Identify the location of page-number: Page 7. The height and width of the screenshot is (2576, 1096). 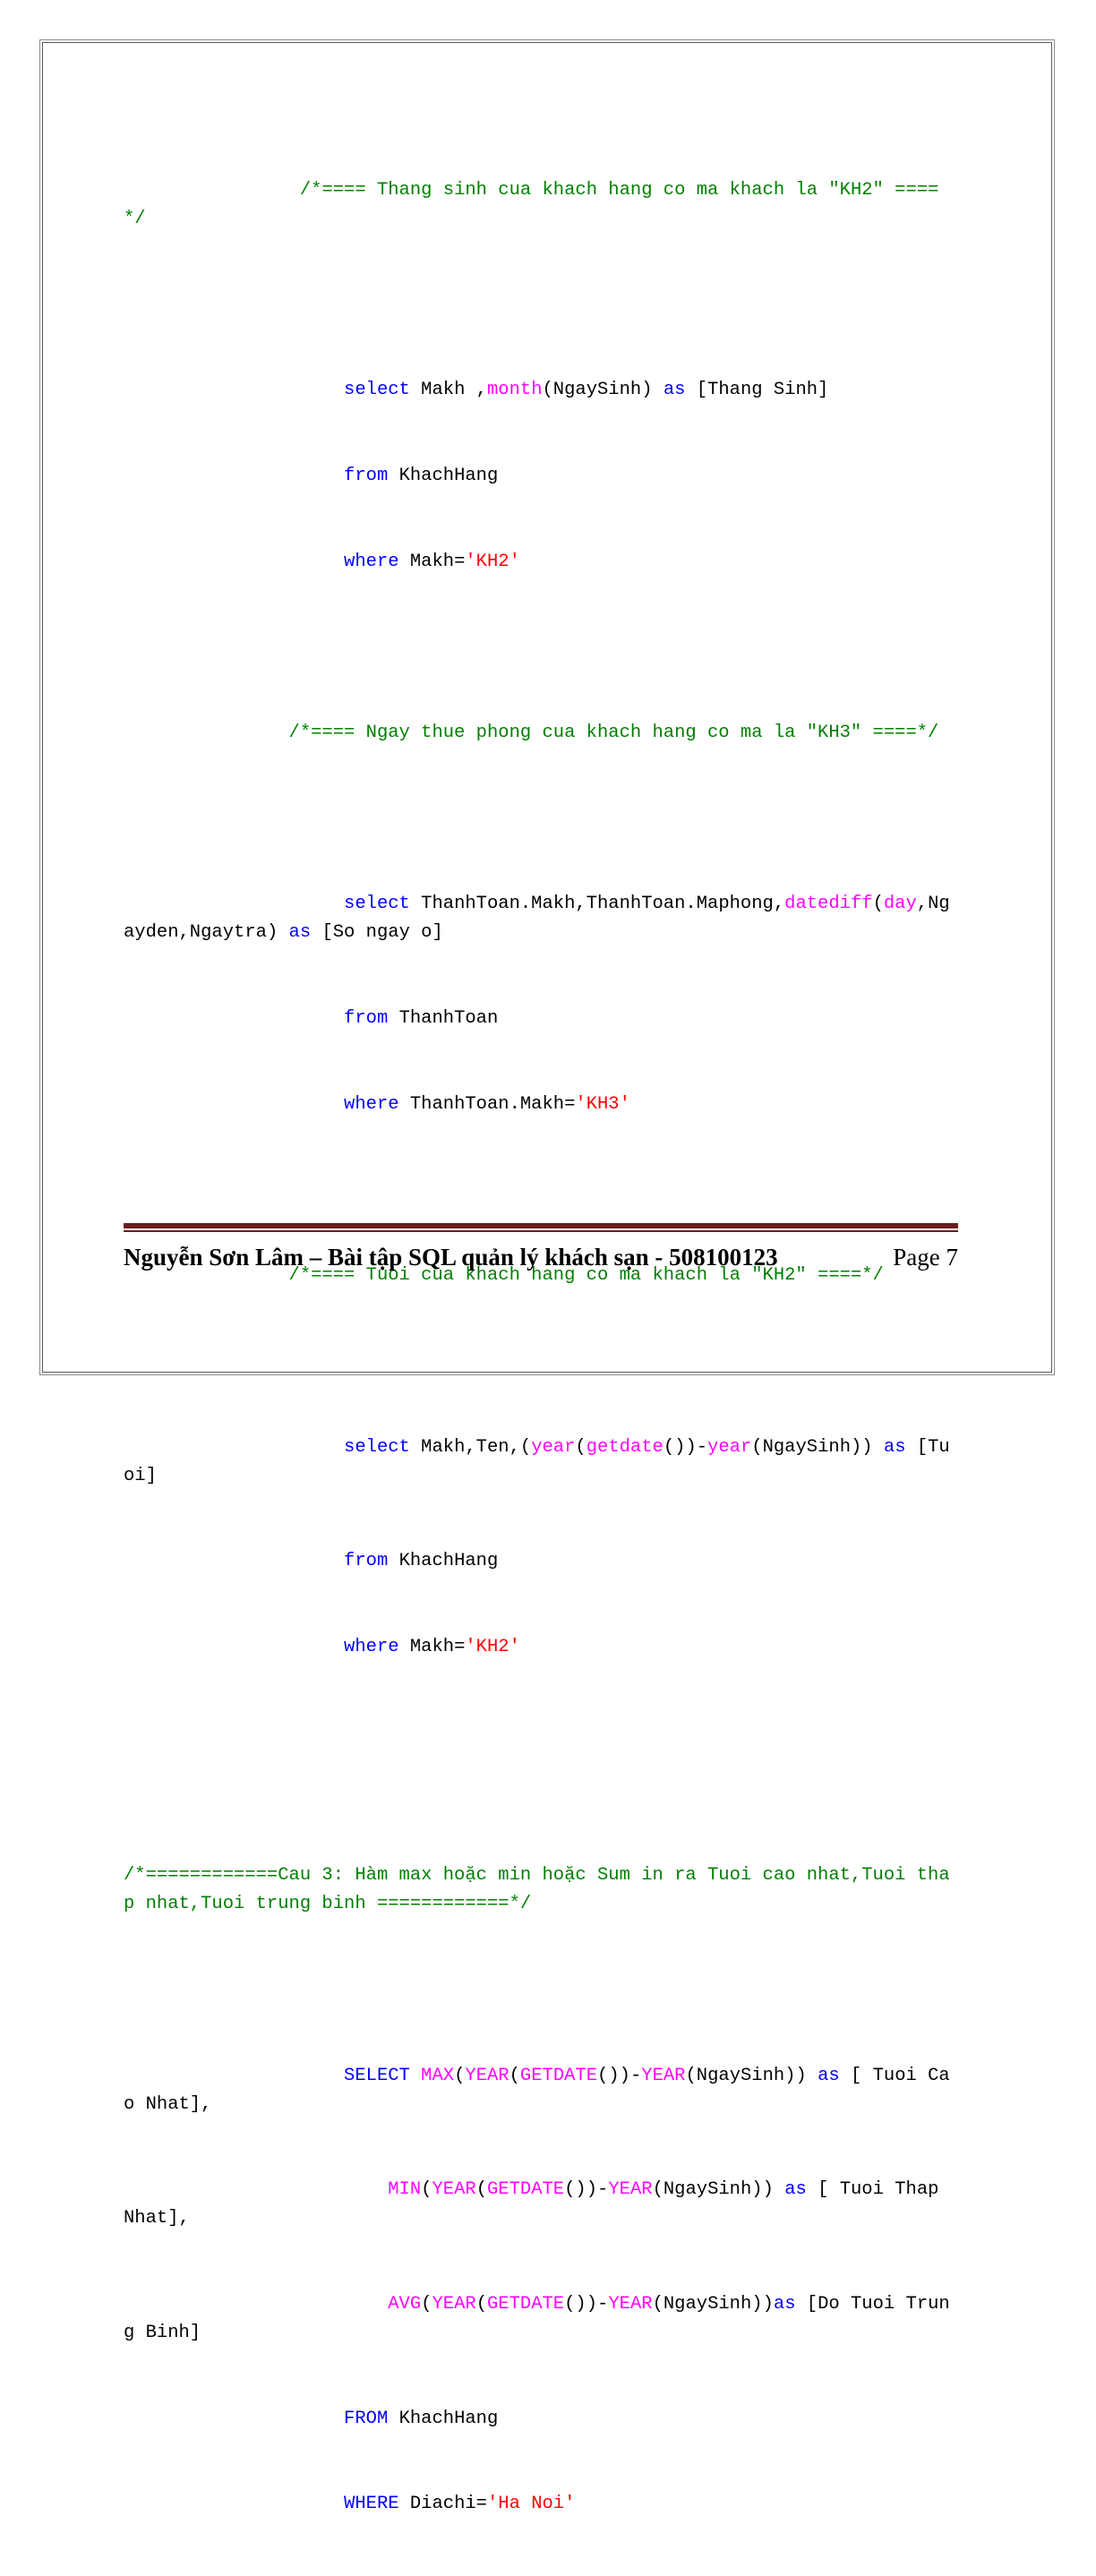
(926, 1257).